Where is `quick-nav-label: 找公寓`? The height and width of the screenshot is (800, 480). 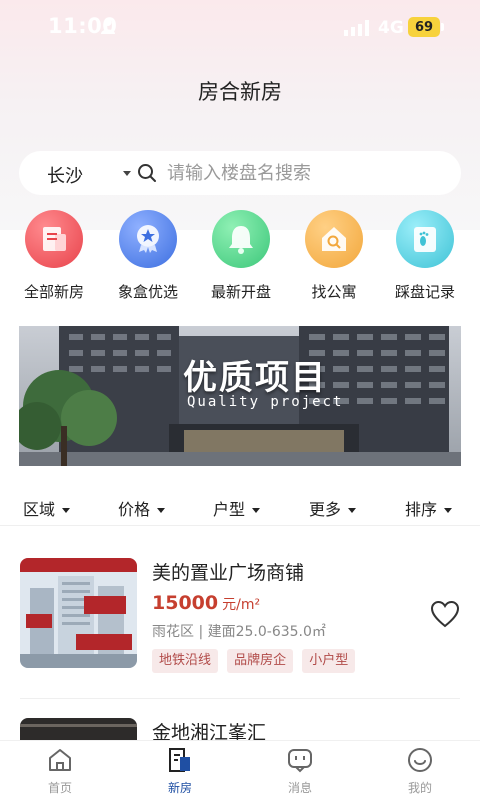 quick-nav-label: 找公寓 is located at coordinates (334, 292).